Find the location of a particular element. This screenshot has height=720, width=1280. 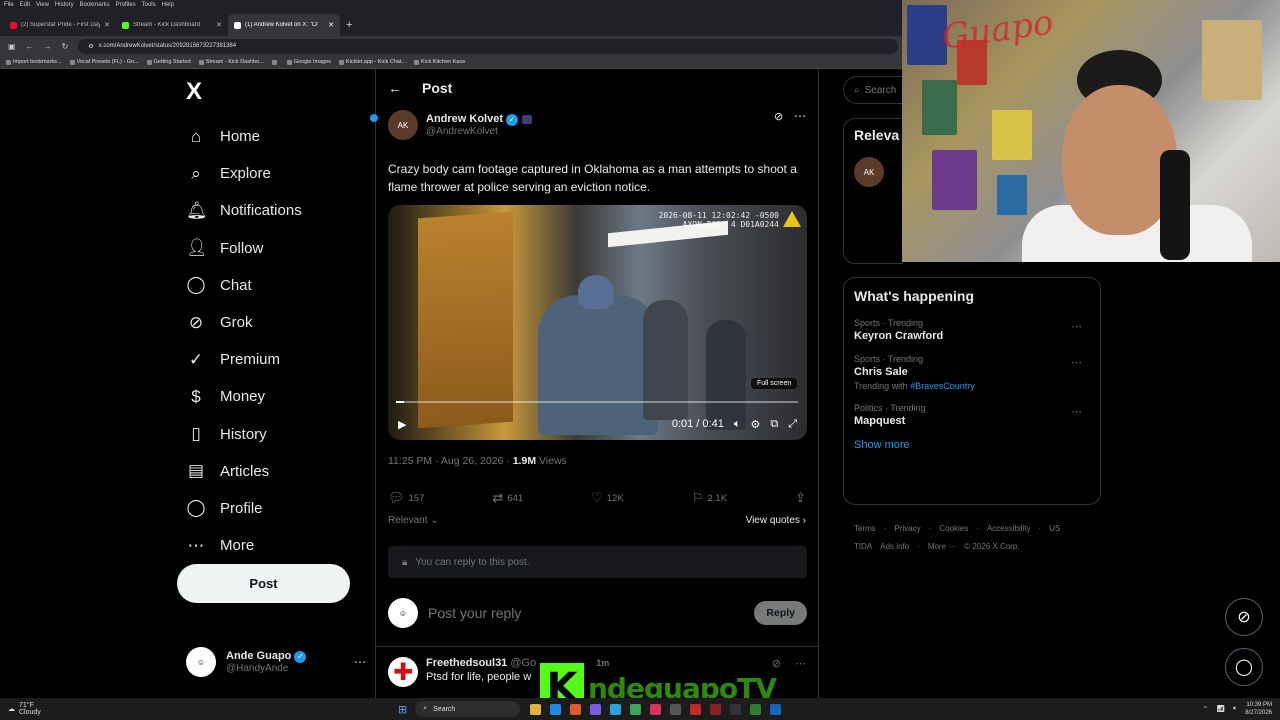

pip-icon: ⧉ is located at coordinates (774, 424).